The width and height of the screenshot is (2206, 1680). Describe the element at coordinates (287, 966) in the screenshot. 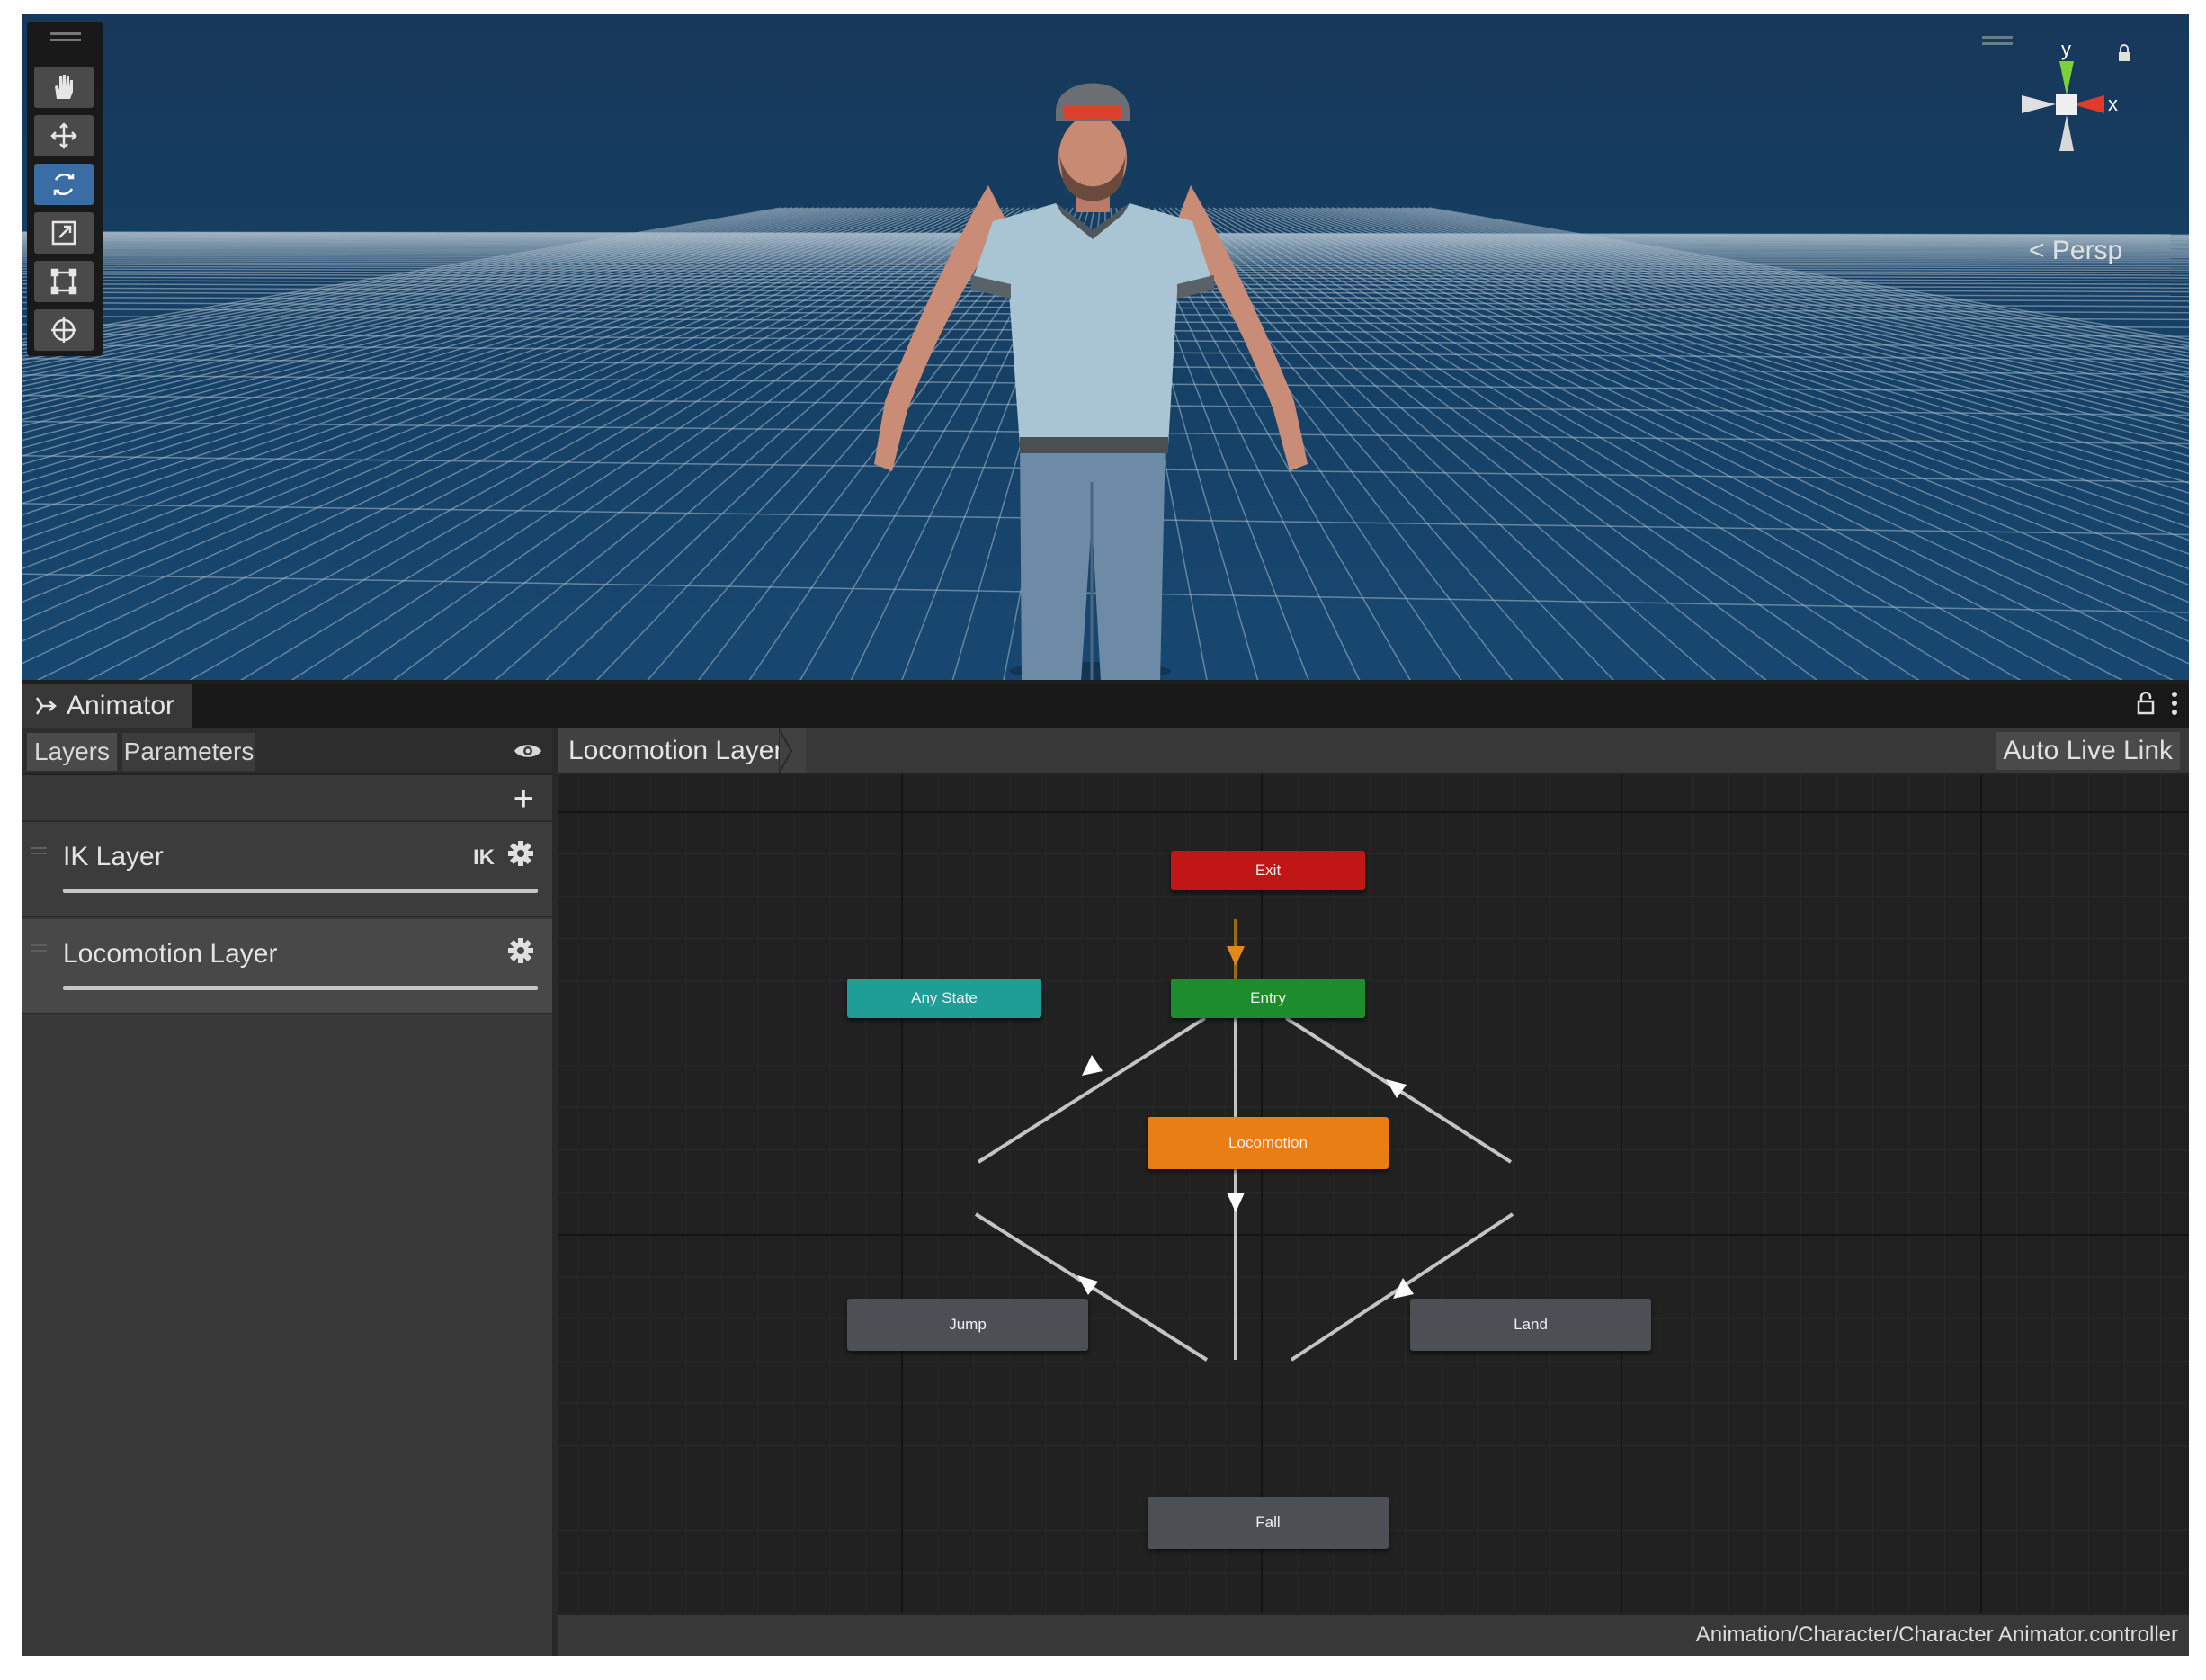

I see `layer-item-locomotion: Locomotion Layer` at that location.